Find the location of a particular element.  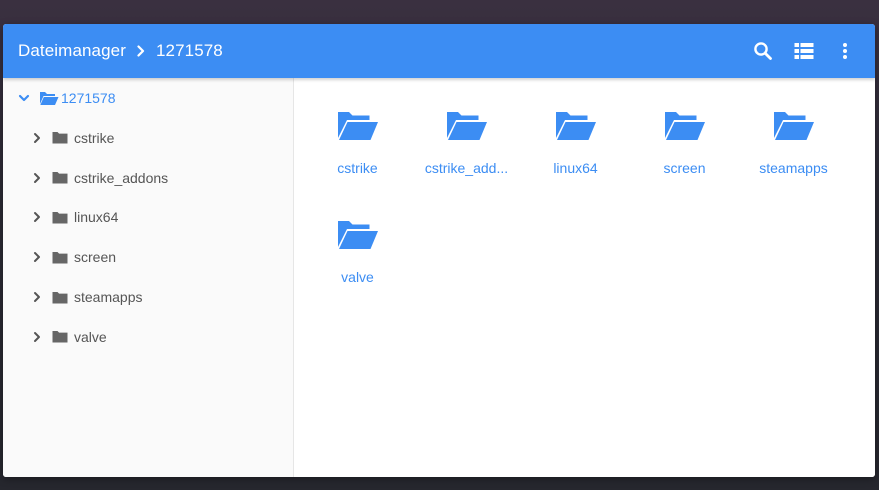

chevron-down-icon is located at coordinates (24, 98).